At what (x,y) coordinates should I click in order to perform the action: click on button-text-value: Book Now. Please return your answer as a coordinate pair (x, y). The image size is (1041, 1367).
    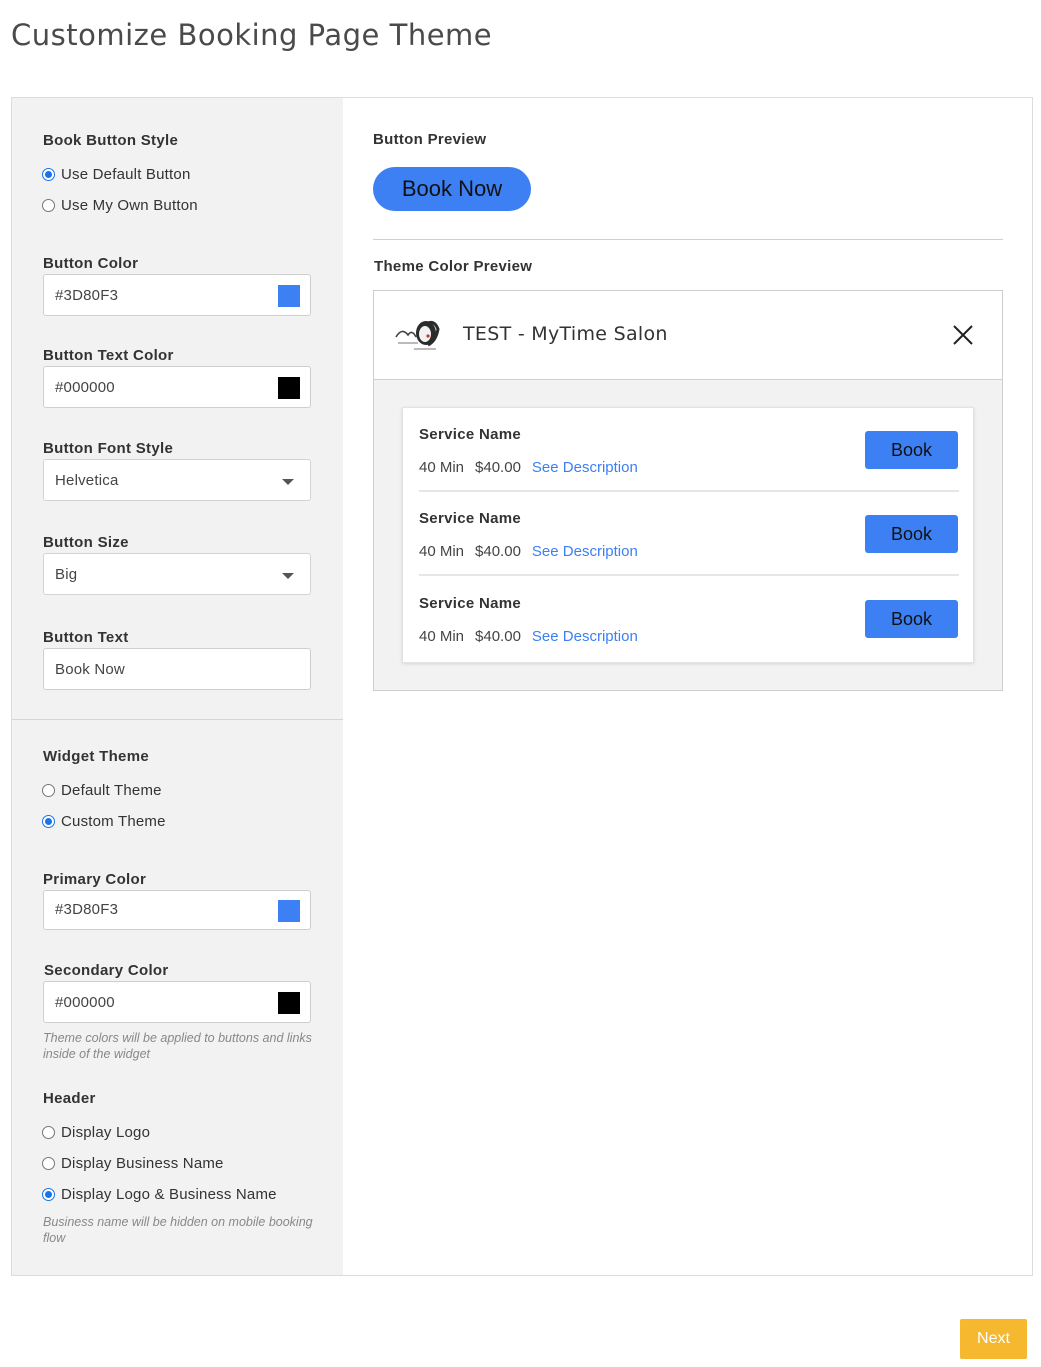
    Looking at the image, I should click on (90, 669).